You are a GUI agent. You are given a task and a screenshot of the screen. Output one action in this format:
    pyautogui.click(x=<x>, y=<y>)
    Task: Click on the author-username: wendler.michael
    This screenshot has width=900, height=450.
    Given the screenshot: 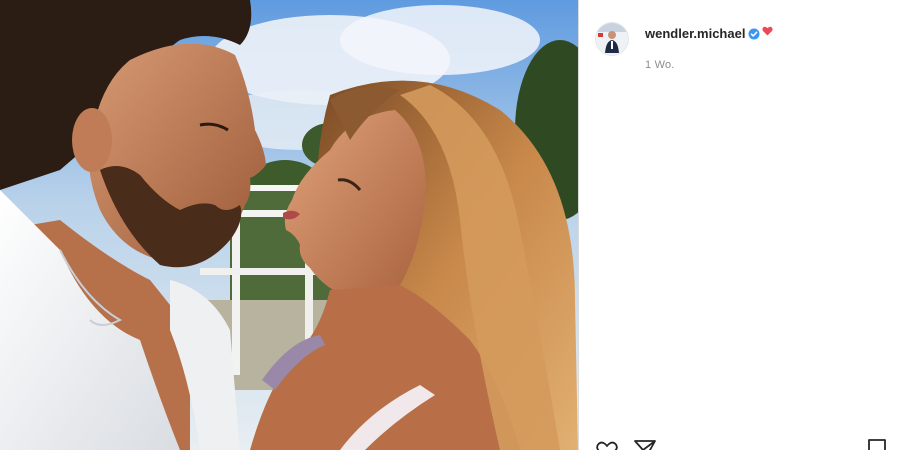 What is the action you would take?
    pyautogui.click(x=695, y=33)
    